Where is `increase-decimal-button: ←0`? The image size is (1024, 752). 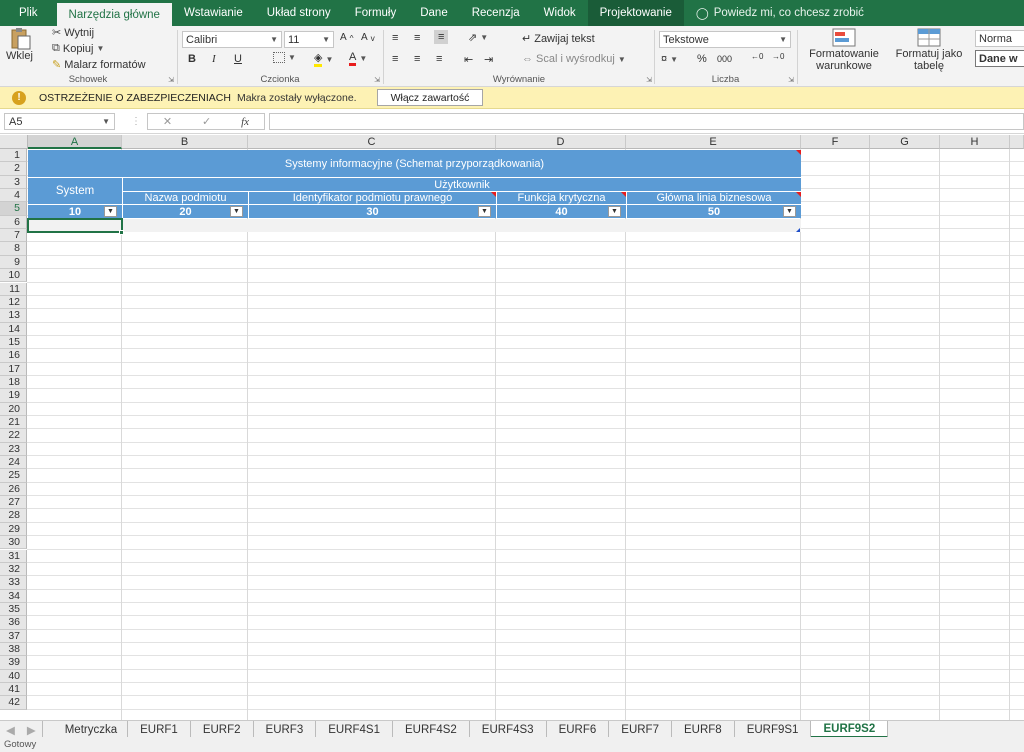 increase-decimal-button: ←0 is located at coordinates (757, 56).